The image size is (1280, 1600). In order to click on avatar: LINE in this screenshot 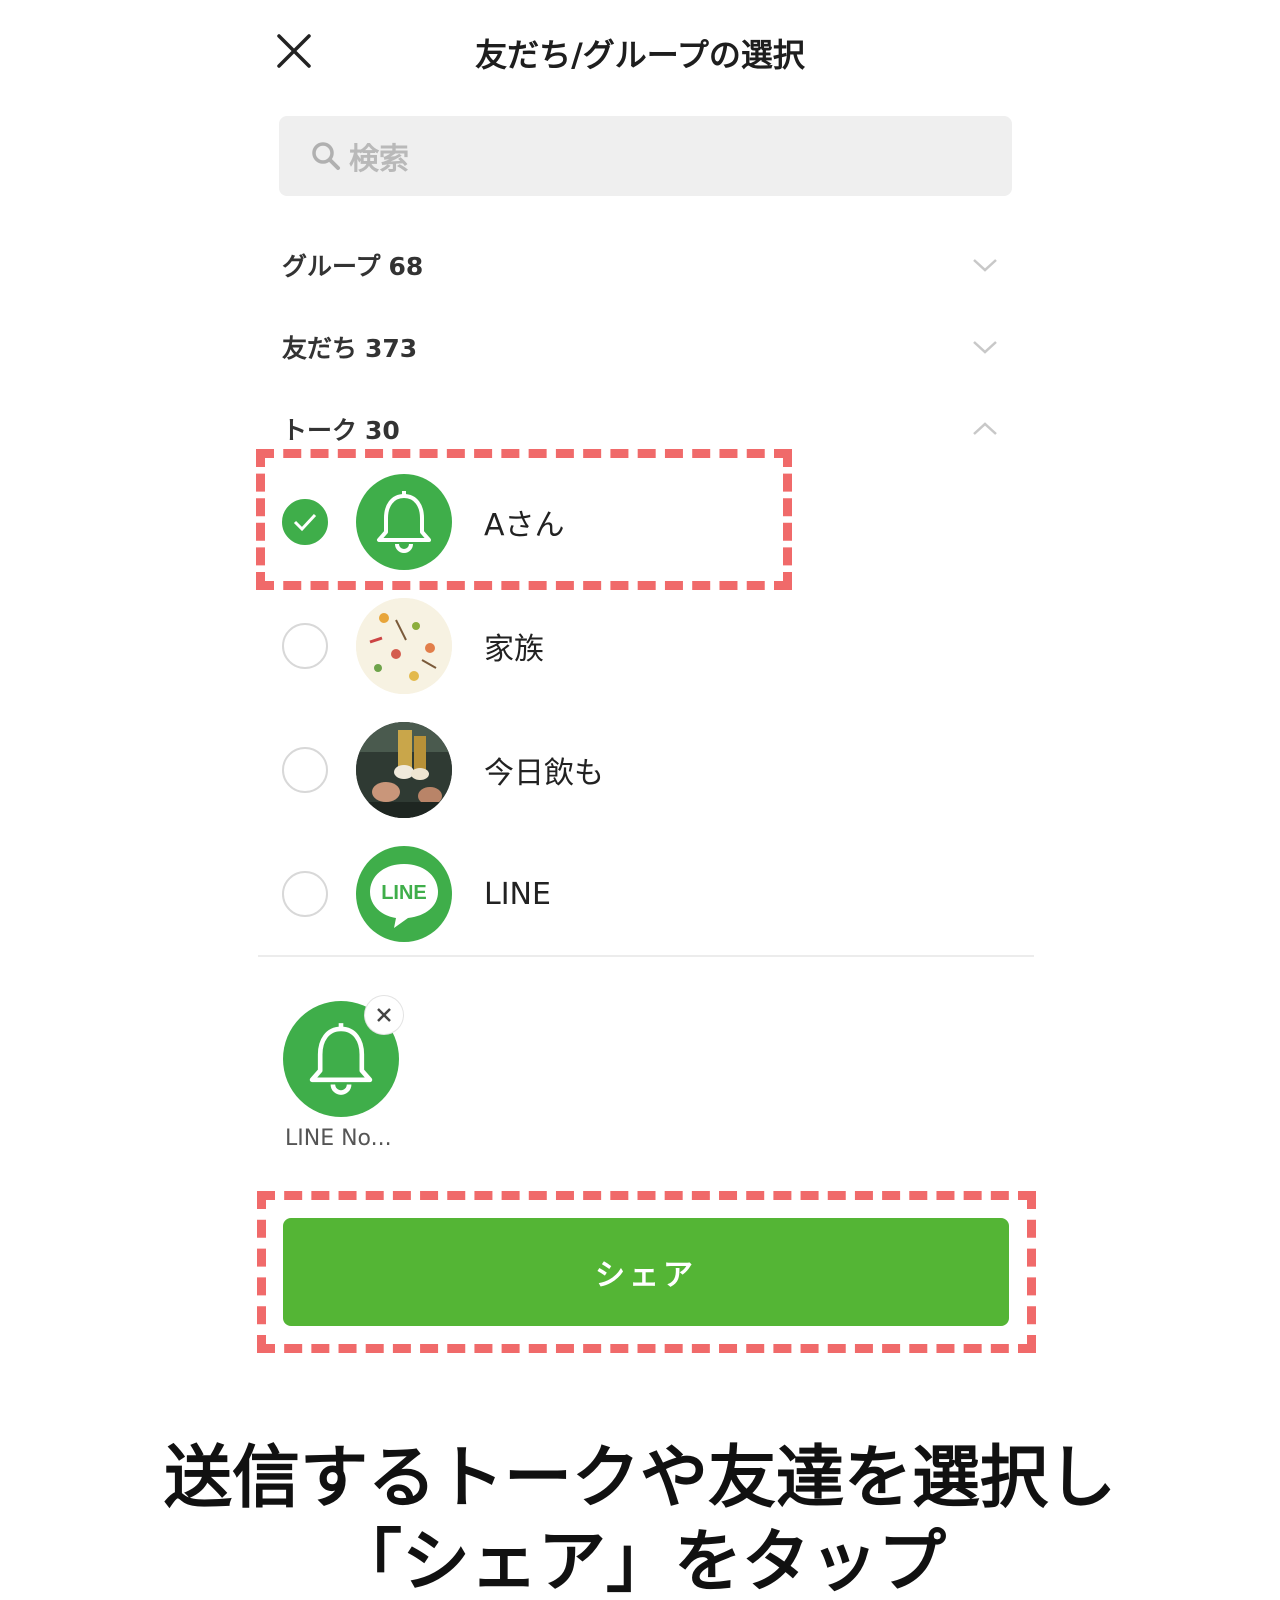, I will do `click(404, 894)`.